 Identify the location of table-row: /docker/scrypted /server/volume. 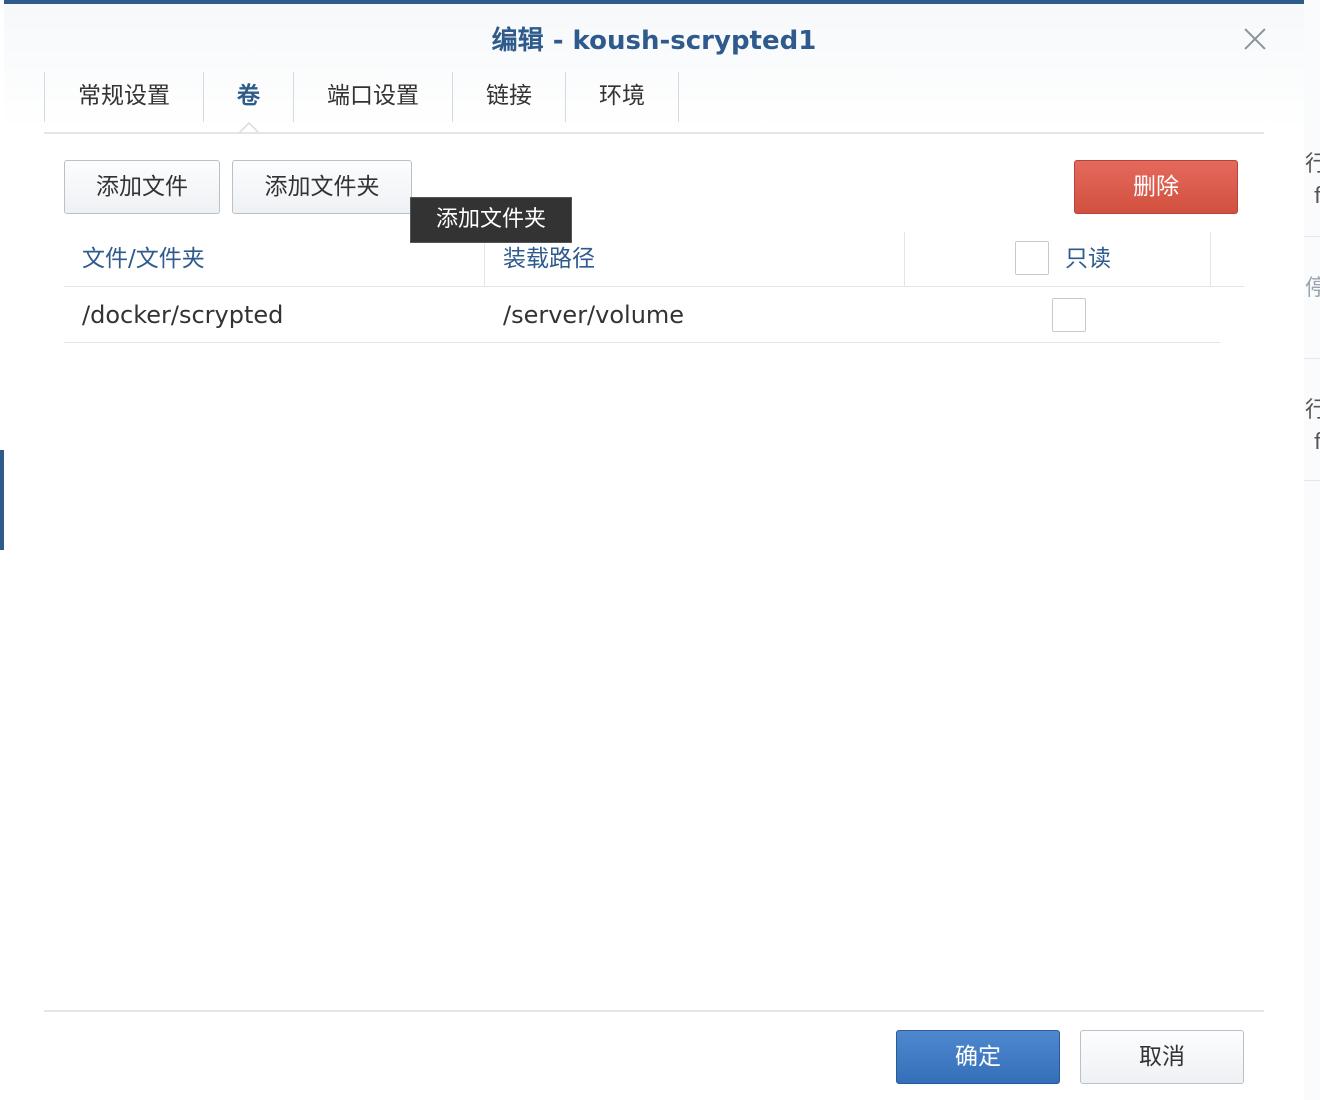
(642, 315).